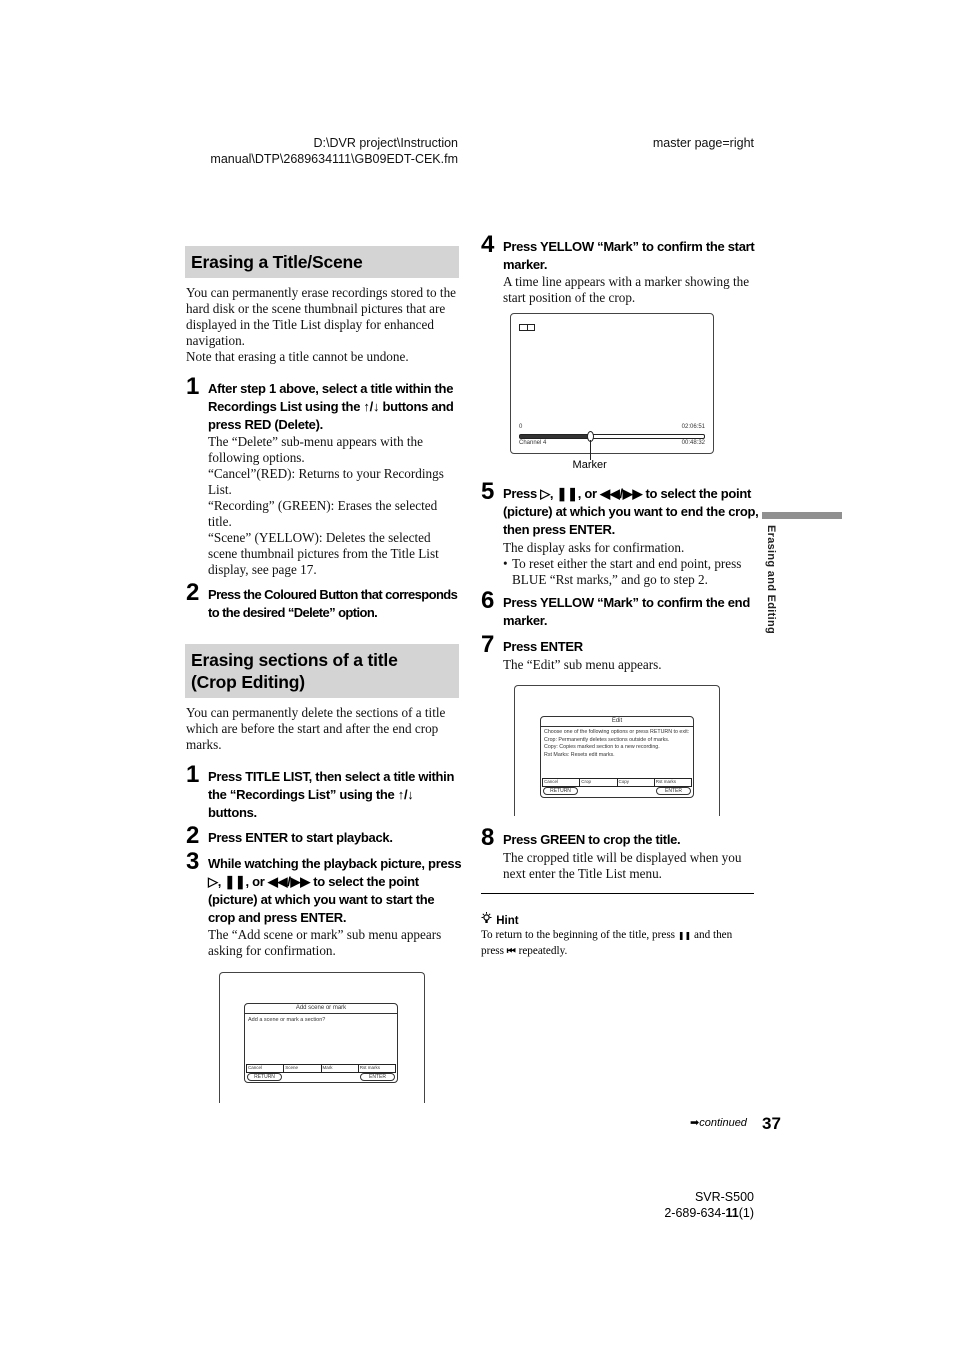 Image resolution: width=954 pixels, height=1351 pixels. I want to click on dialog-title: Edit, so click(617, 722).